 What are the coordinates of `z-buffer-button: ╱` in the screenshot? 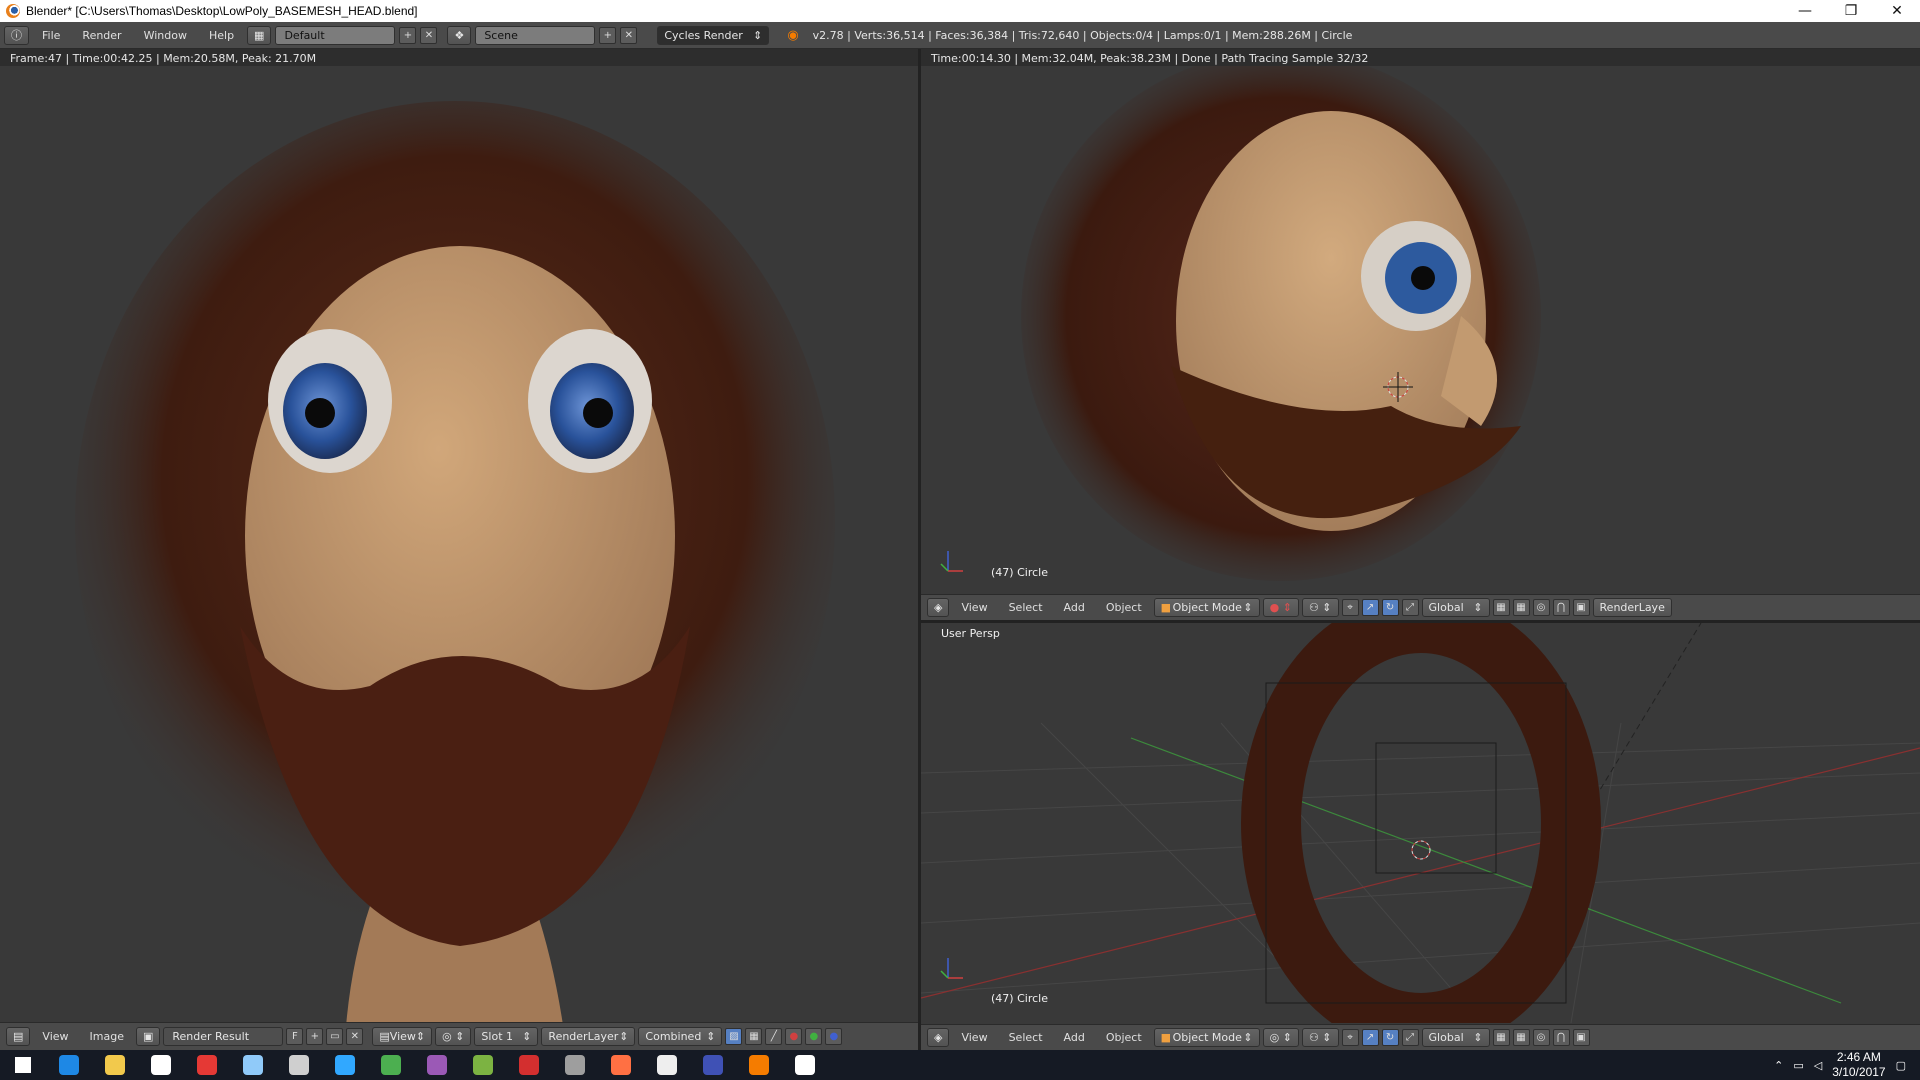 It's located at (774, 1036).